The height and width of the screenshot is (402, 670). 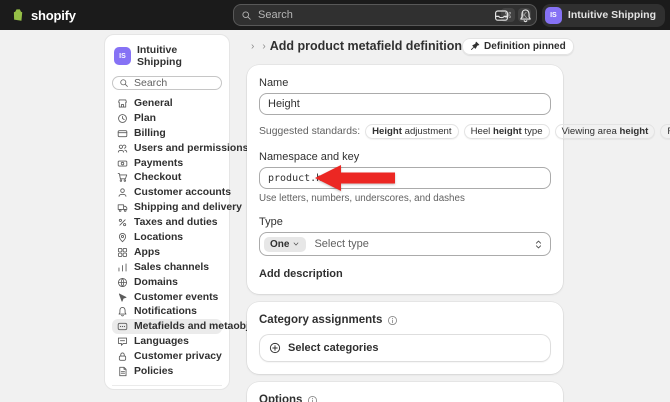 I want to click on suggested-standard-pill: Height adjustment, so click(x=411, y=131).